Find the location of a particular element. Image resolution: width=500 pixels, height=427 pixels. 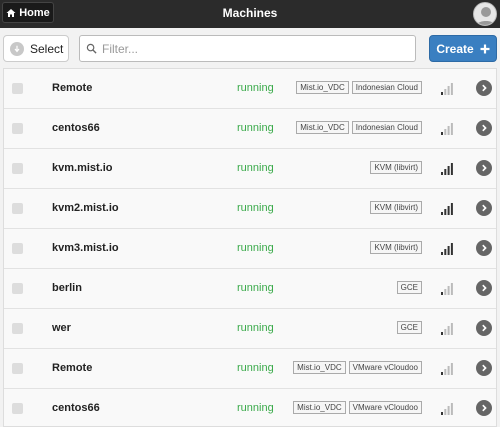

home-button: Home is located at coordinates (28, 12).